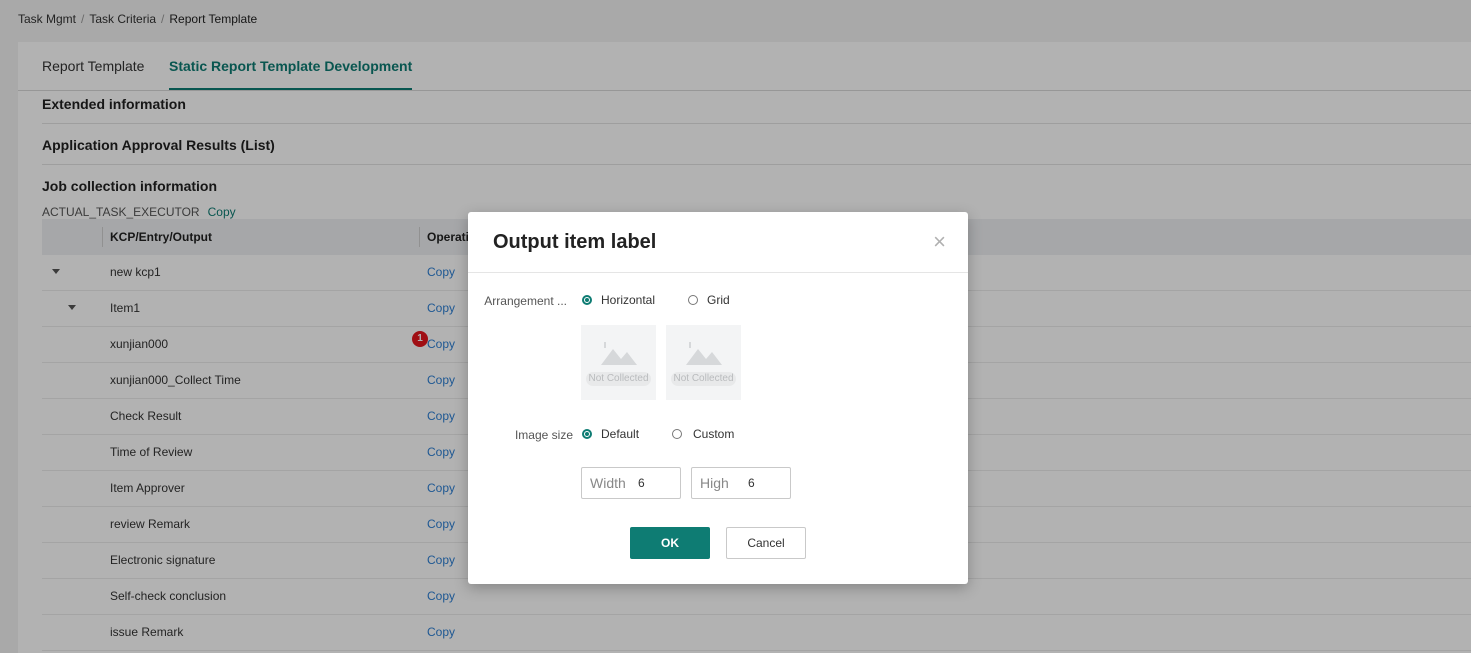  What do you see at coordinates (628, 300) in the screenshot?
I see `radio-label: Horizontal` at bounding box center [628, 300].